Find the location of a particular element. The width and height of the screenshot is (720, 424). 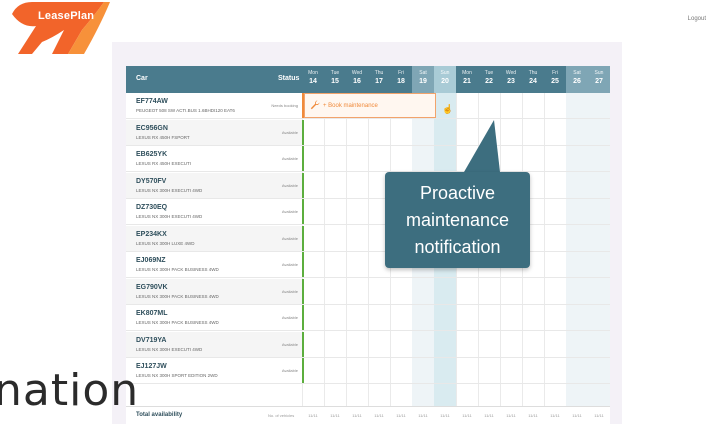

callout-line-3: notification is located at coordinates (457, 247).